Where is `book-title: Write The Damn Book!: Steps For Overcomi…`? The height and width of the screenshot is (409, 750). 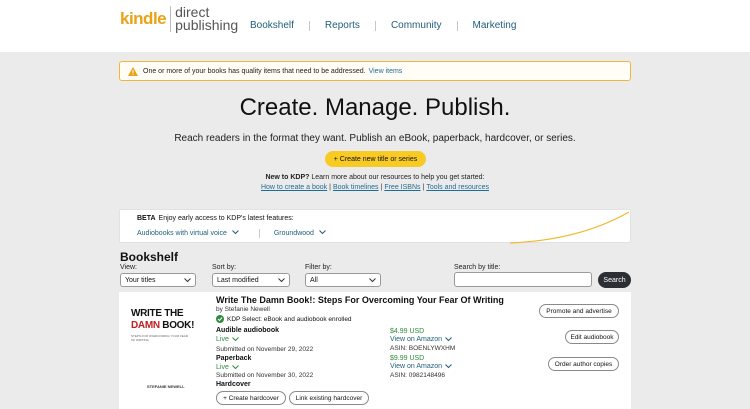
book-title: Write The Damn Book!: Steps For Overcomi… is located at coordinates (360, 300).